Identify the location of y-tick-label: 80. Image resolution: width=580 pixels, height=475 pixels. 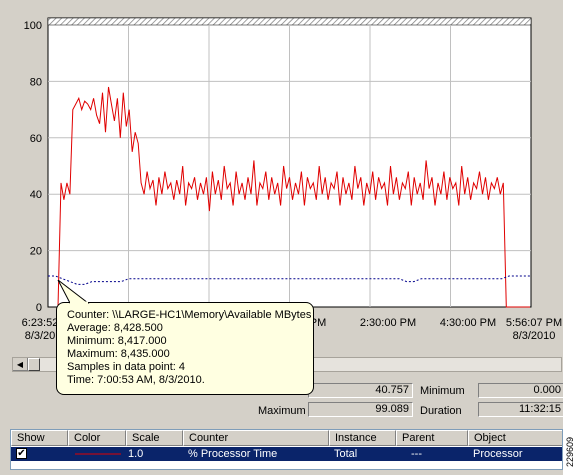
(36, 82).